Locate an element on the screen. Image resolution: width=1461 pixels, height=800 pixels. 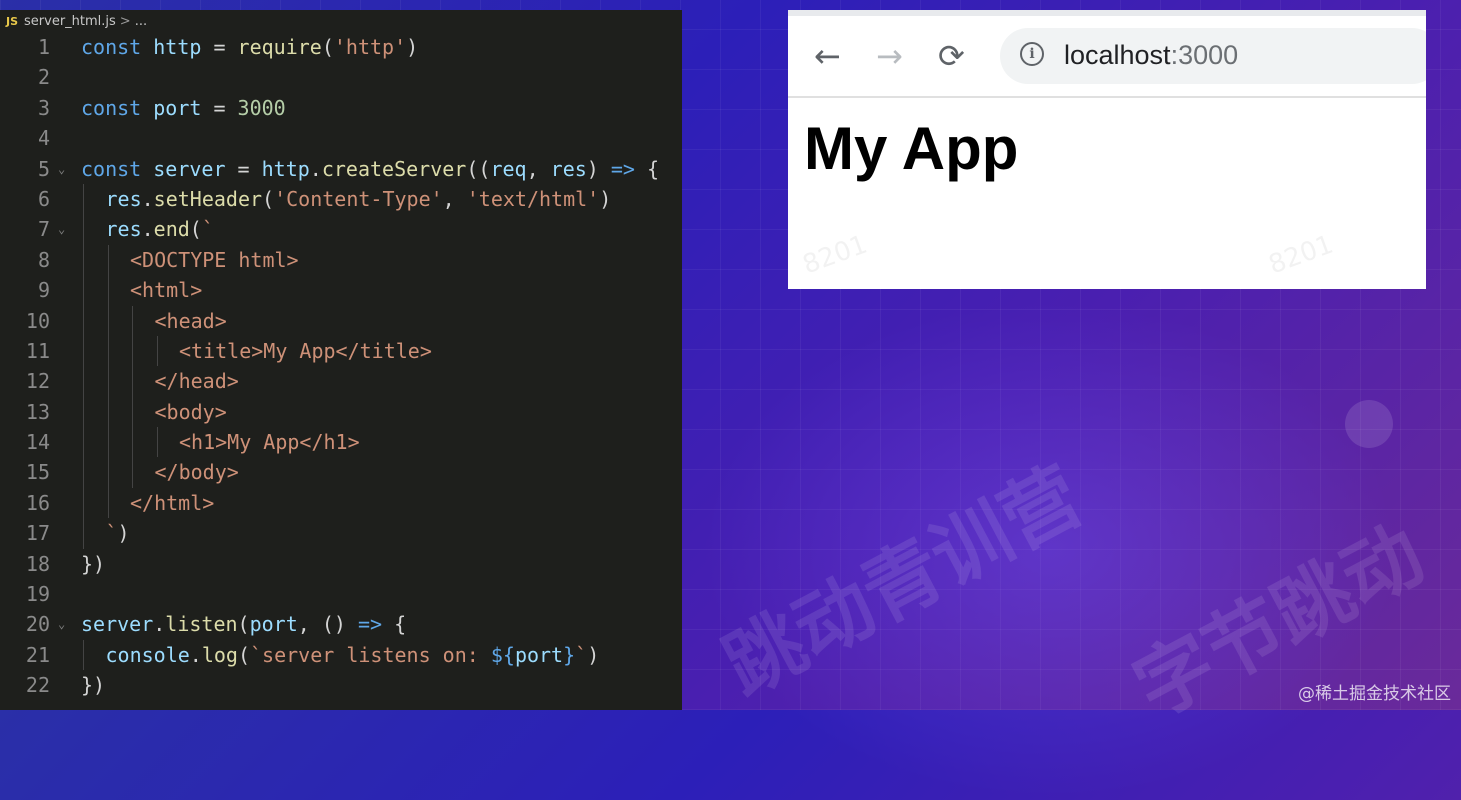
line-number: 10 is located at coordinates (37, 320).